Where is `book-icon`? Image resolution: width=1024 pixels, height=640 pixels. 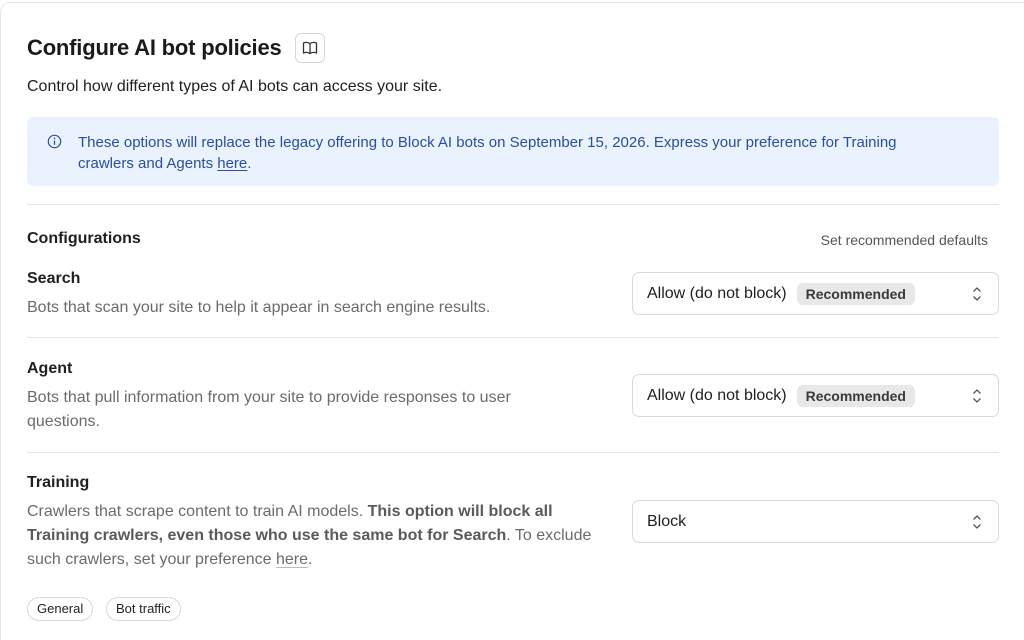
book-icon is located at coordinates (309, 48).